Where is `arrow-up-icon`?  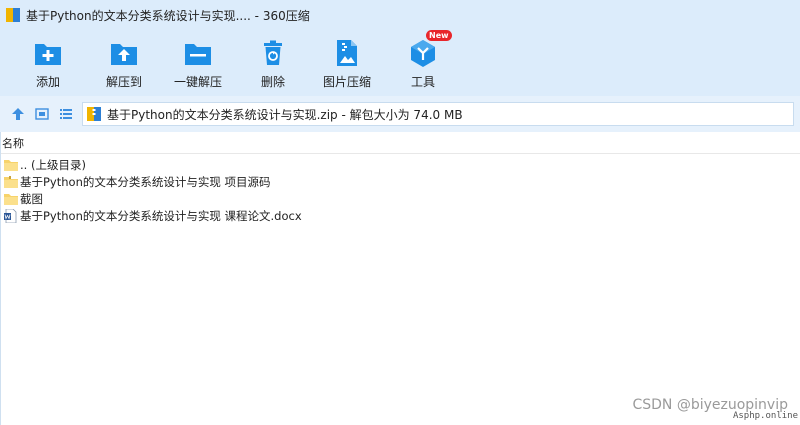
arrow-up-icon is located at coordinates (18, 114).